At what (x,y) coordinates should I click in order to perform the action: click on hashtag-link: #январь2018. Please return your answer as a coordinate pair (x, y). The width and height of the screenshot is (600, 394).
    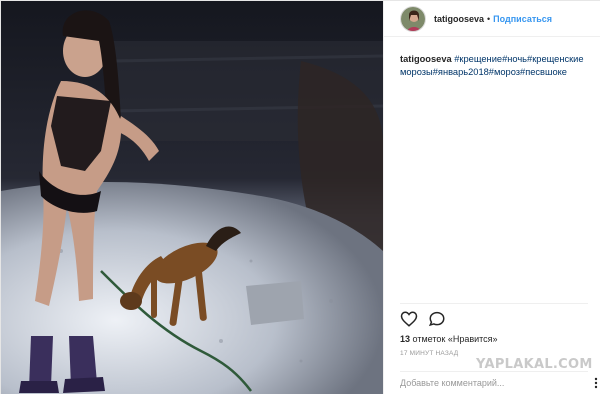
    Looking at the image, I should click on (461, 72).